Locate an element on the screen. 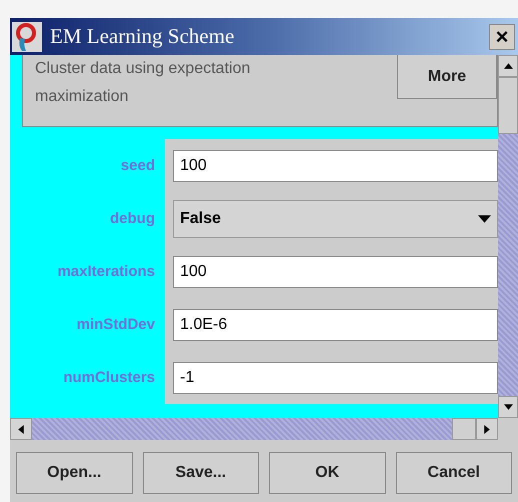 Image resolution: width=518 pixels, height=502 pixels. input-field: 1.0E-6 is located at coordinates (335, 324).